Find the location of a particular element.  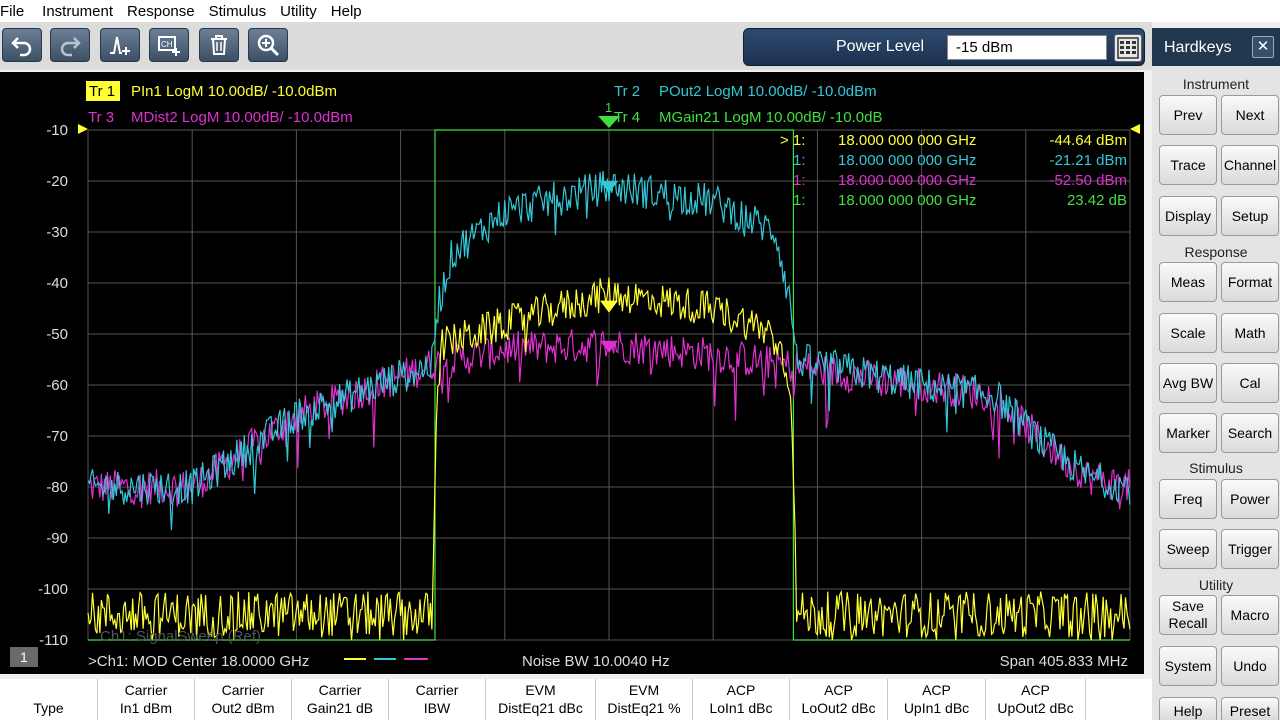

channel-add-button: CH is located at coordinates (169, 45).